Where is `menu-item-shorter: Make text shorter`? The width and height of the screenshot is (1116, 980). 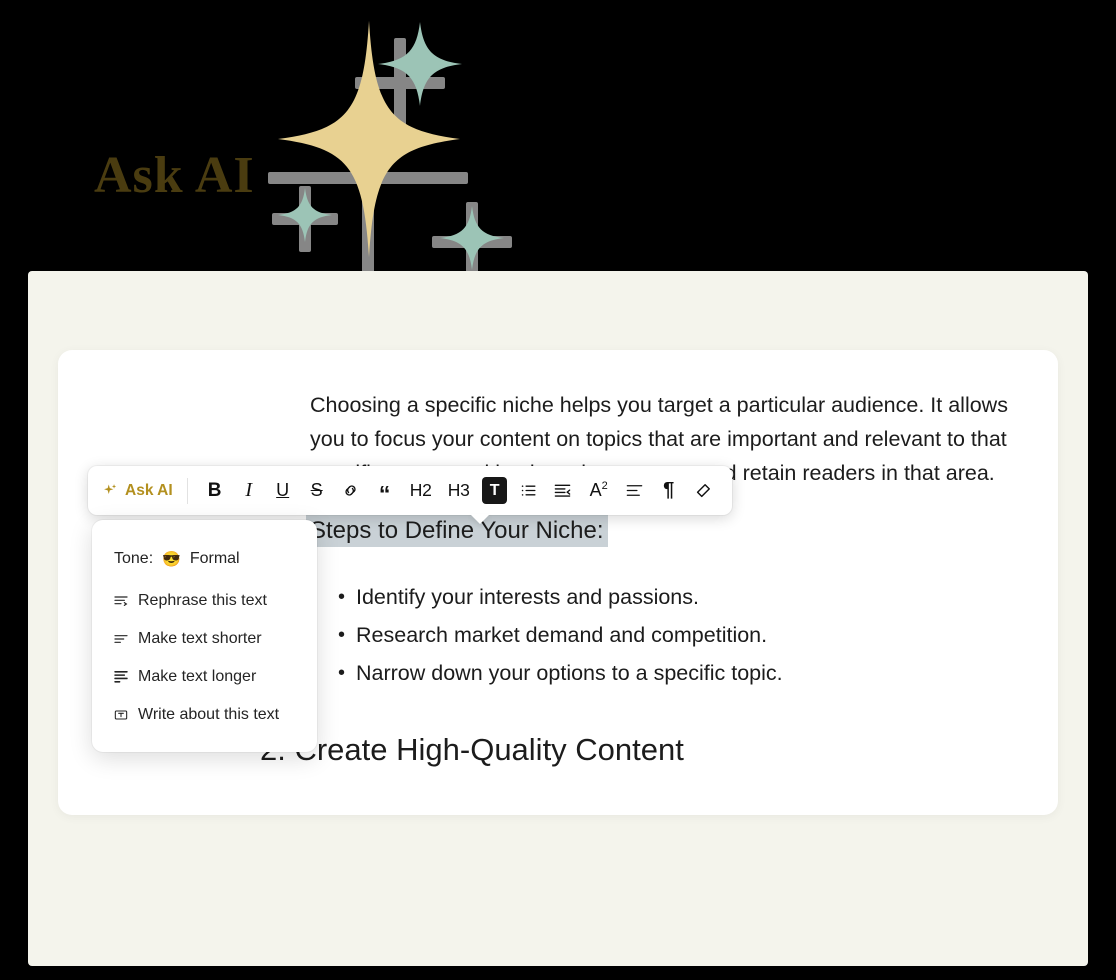 menu-item-shorter: Make text shorter is located at coordinates (204, 639).